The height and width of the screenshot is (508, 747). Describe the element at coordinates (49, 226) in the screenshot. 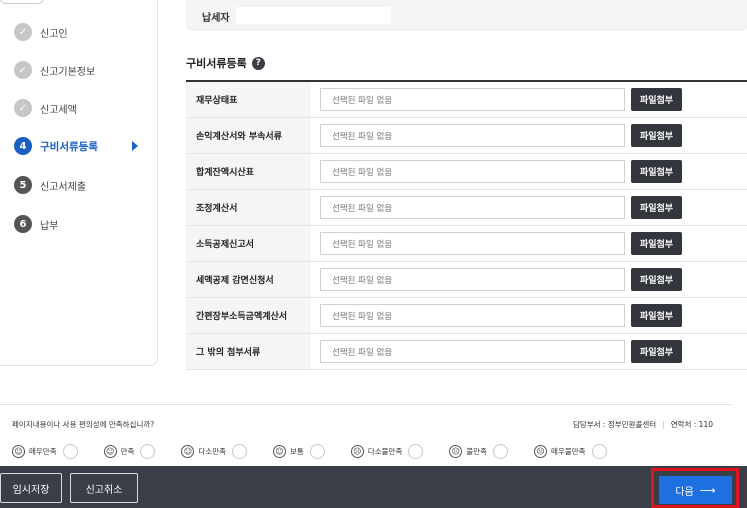

I see `step-label: 납부` at that location.